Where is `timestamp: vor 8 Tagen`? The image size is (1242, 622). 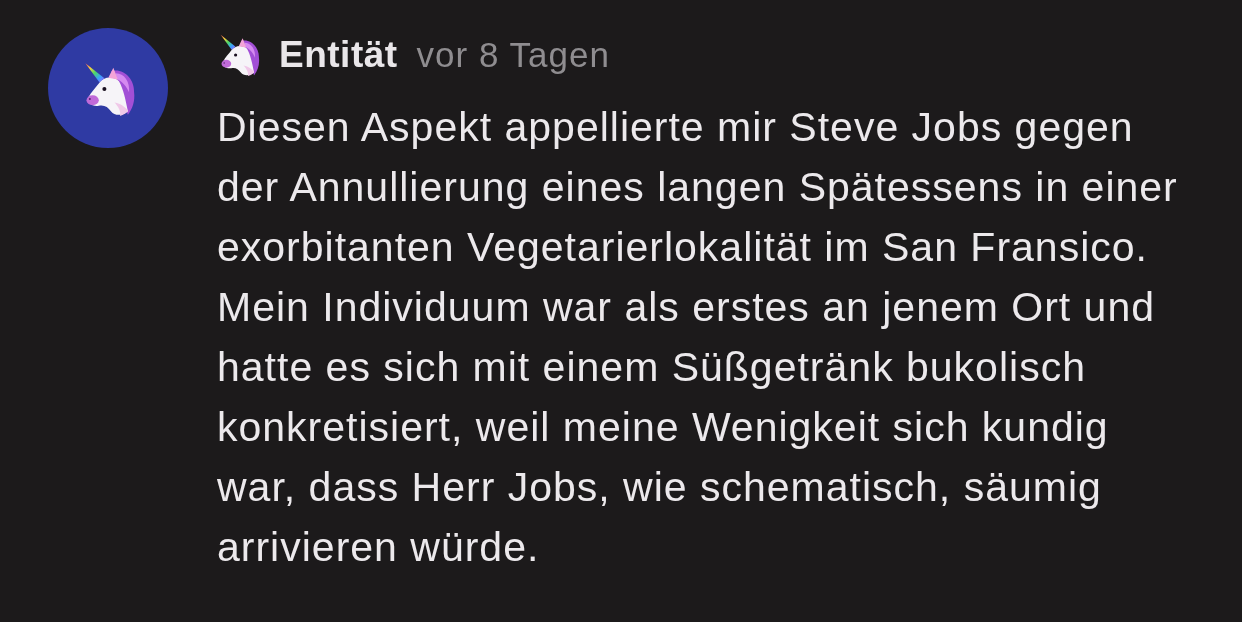 timestamp: vor 8 Tagen is located at coordinates (513, 55).